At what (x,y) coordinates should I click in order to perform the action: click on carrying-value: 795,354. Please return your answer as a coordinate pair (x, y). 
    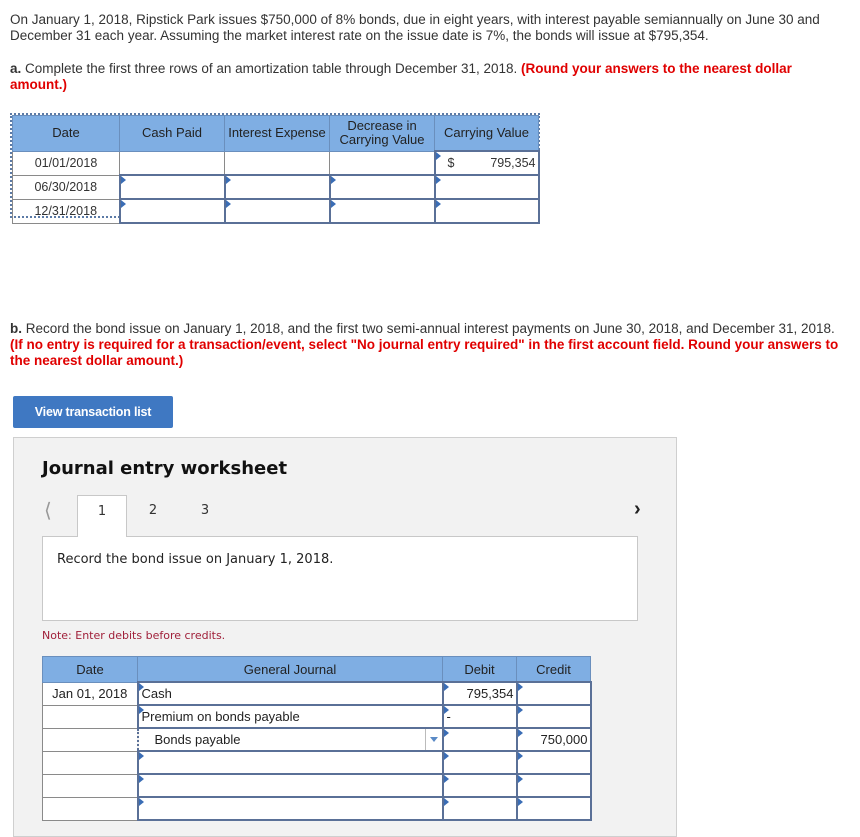
    Looking at the image, I should click on (513, 163).